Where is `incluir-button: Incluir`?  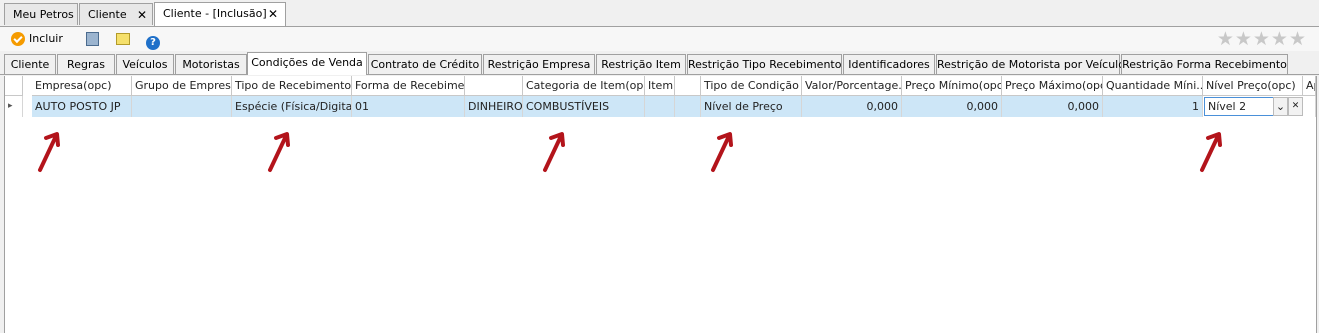
incluir-button: Incluir is located at coordinates (37, 39).